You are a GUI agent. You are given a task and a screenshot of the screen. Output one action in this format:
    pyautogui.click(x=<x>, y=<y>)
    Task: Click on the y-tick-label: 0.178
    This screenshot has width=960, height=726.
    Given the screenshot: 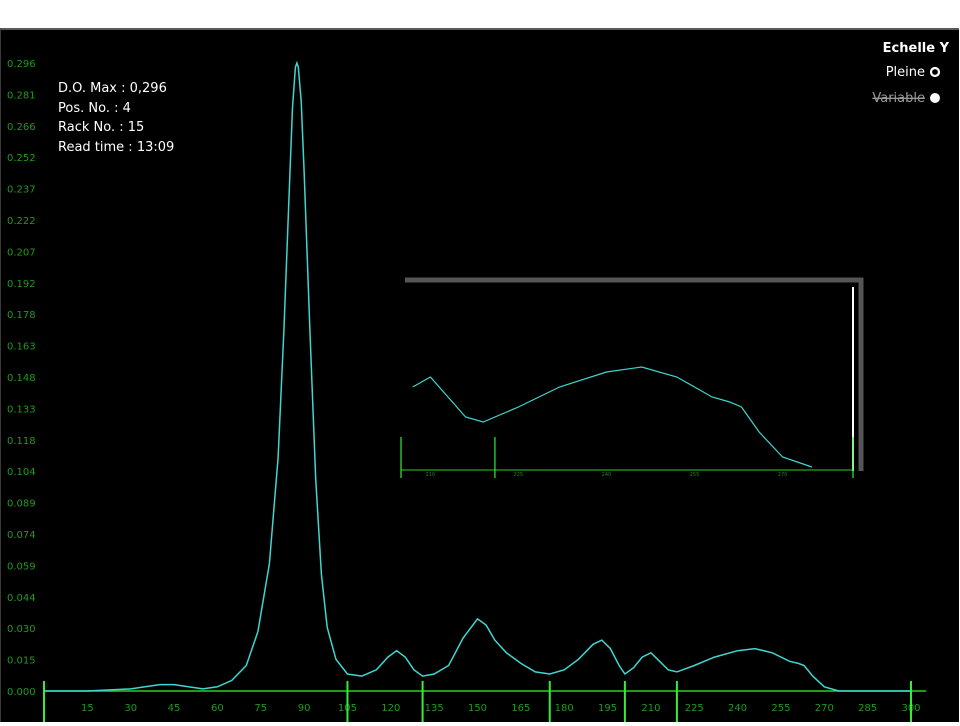 What is the action you would take?
    pyautogui.click(x=21, y=315)
    